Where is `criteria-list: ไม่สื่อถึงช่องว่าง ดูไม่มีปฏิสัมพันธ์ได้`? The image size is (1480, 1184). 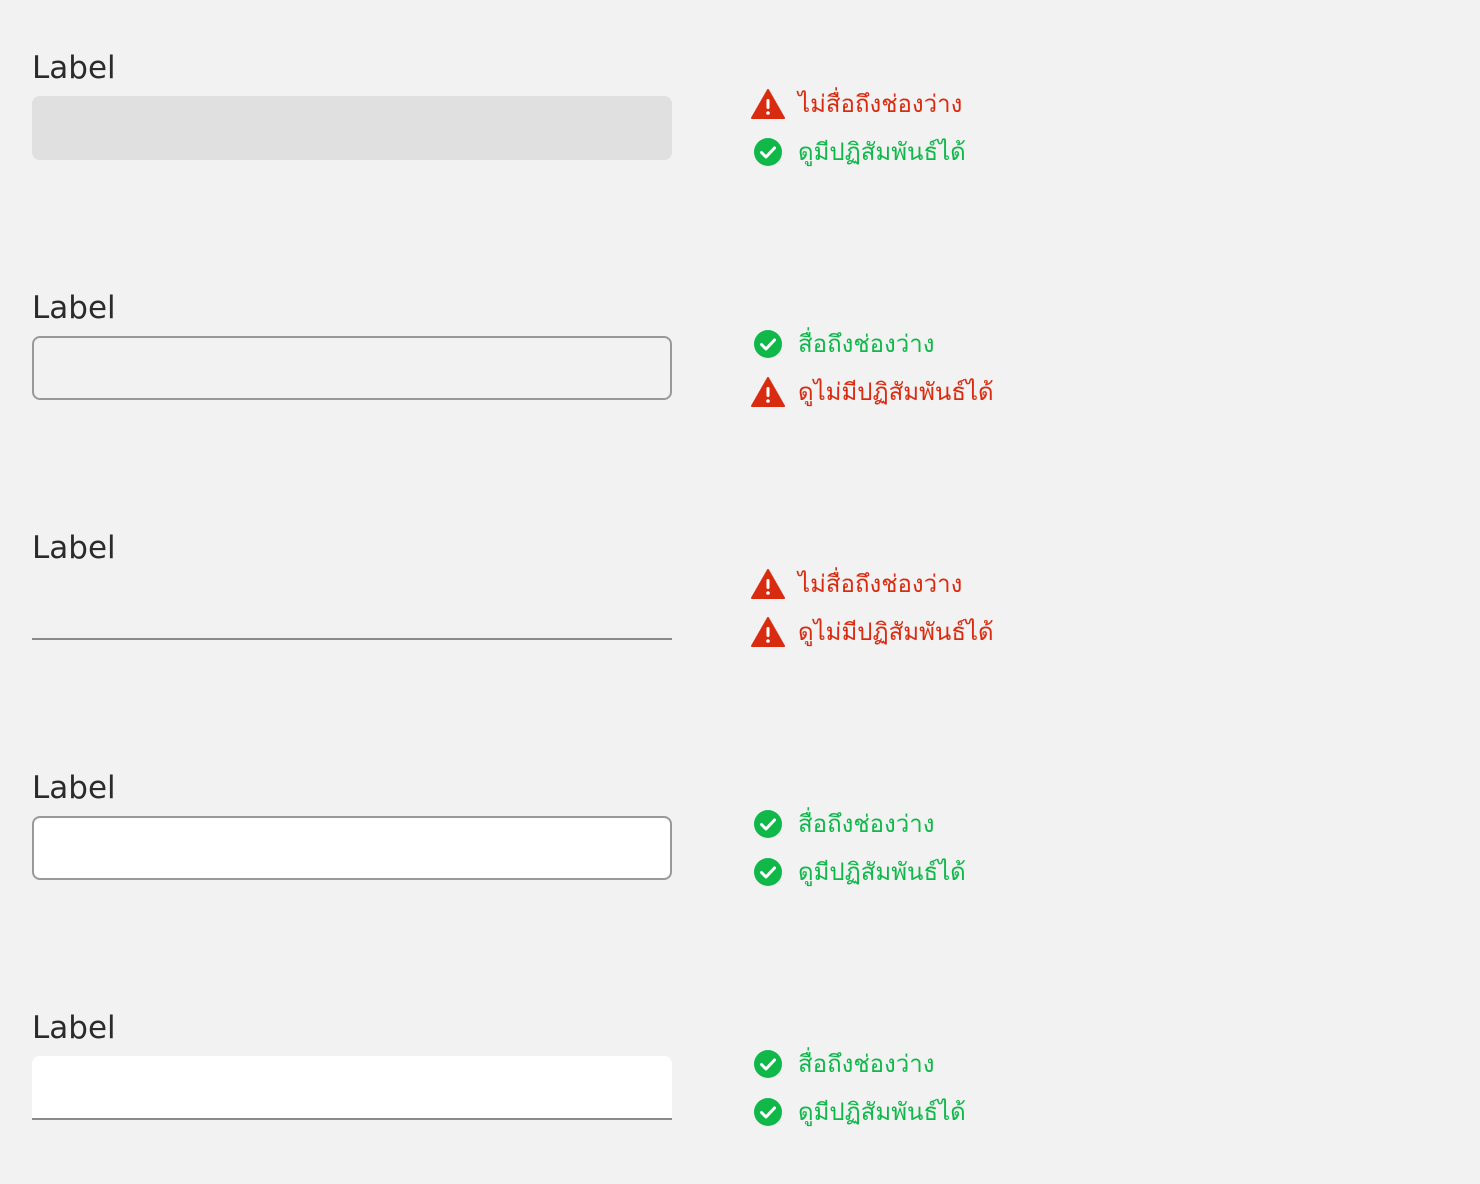 criteria-list: ไม่สื่อถึงช่องว่าง ดูไม่มีปฏิสัมพันธ์ได้ is located at coordinates (872, 608).